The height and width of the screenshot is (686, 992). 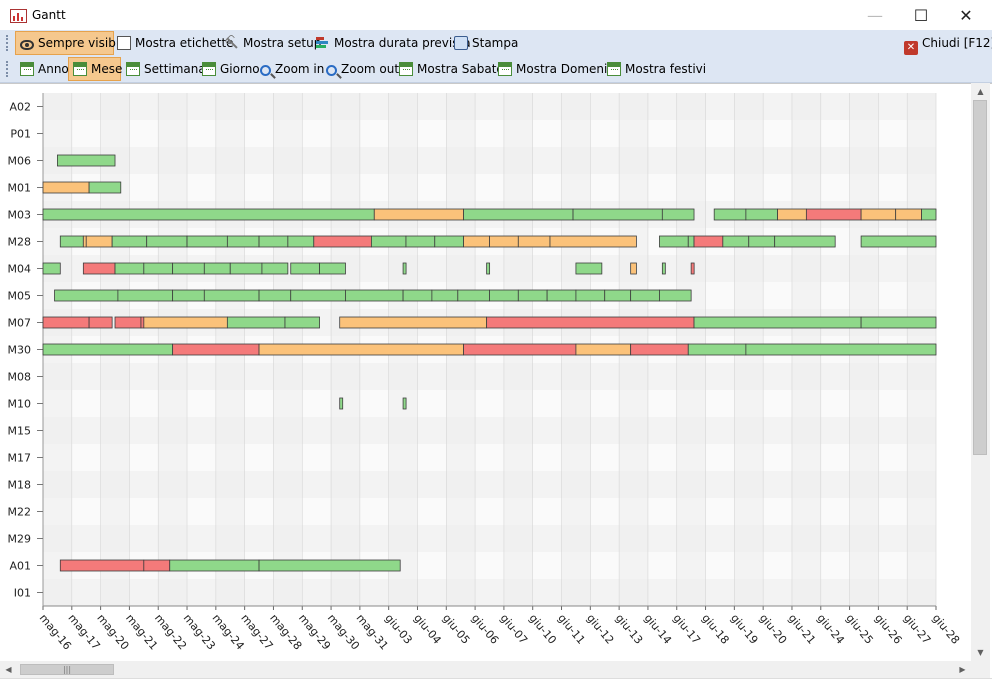 What do you see at coordinates (67, 669) in the screenshot?
I see `horizontal-scroll-thumb: |||` at bounding box center [67, 669].